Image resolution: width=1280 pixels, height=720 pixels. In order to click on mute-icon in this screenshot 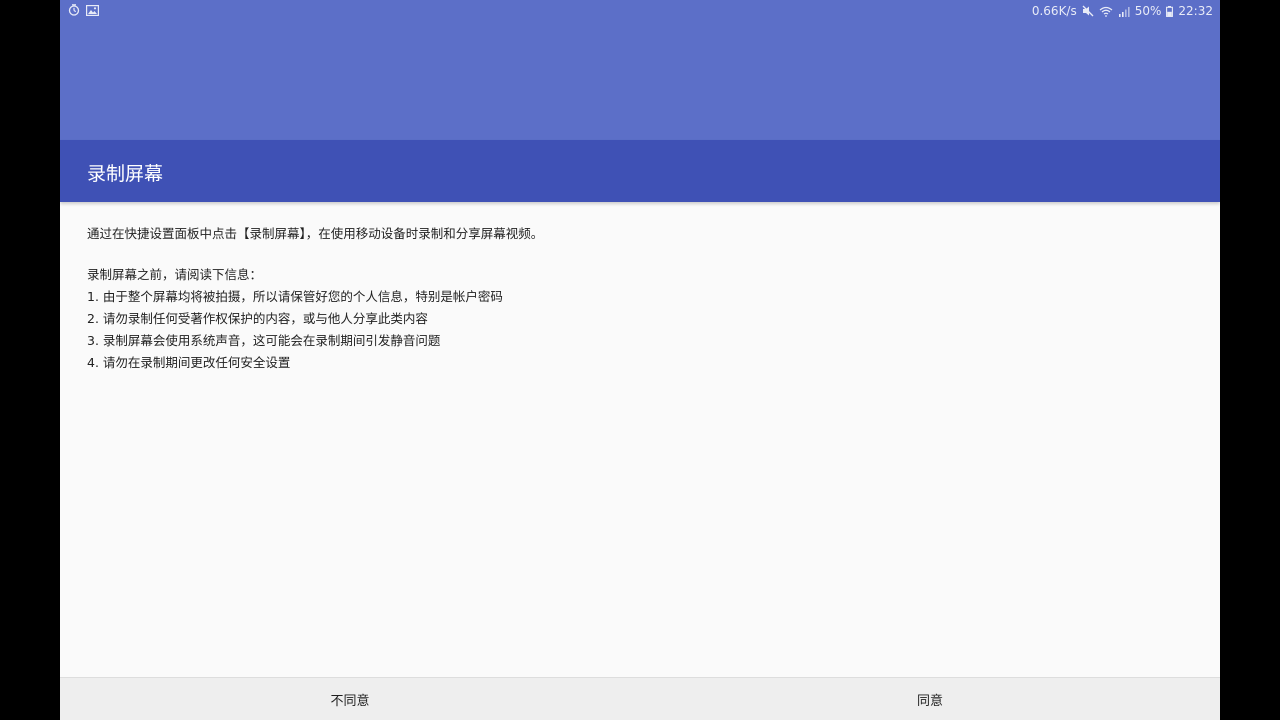, I will do `click(1088, 11)`.